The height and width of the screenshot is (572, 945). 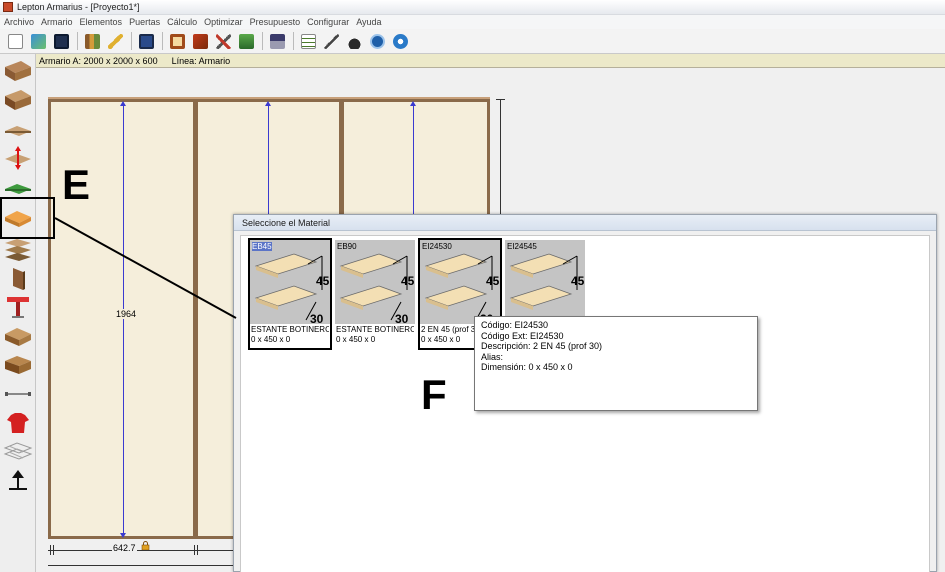 I want to click on bar-icon, so click(x=18, y=394).